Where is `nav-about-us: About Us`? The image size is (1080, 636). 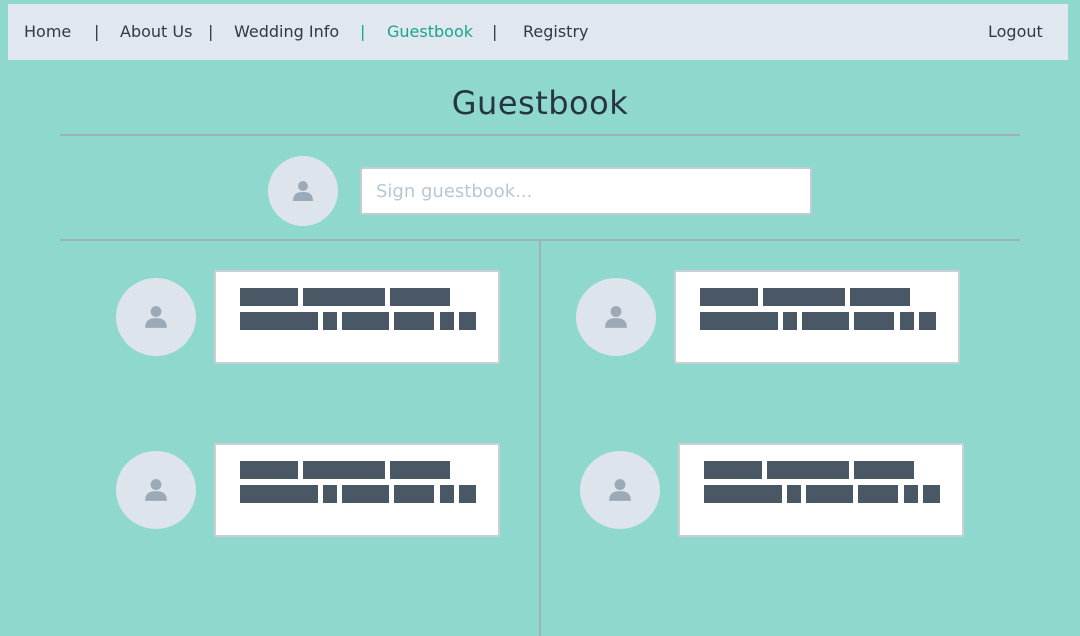 nav-about-us: About Us is located at coordinates (156, 31).